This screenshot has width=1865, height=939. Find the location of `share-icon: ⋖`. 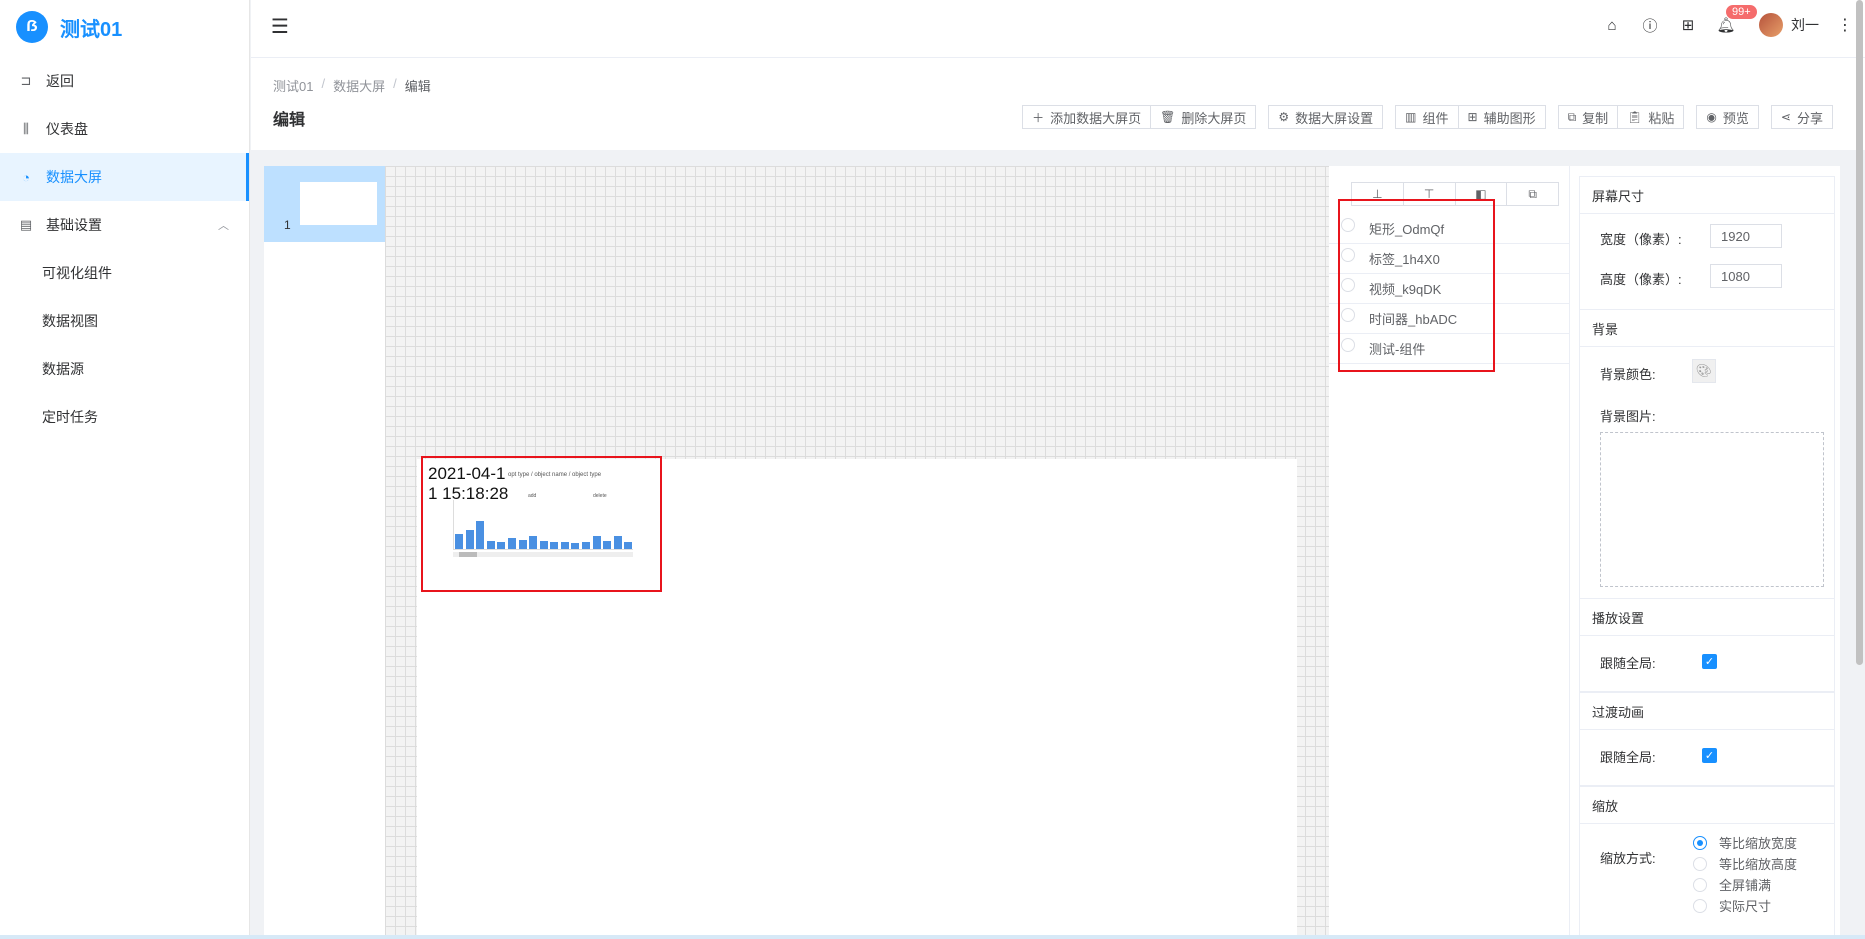

share-icon: ⋖ is located at coordinates (1785, 117).